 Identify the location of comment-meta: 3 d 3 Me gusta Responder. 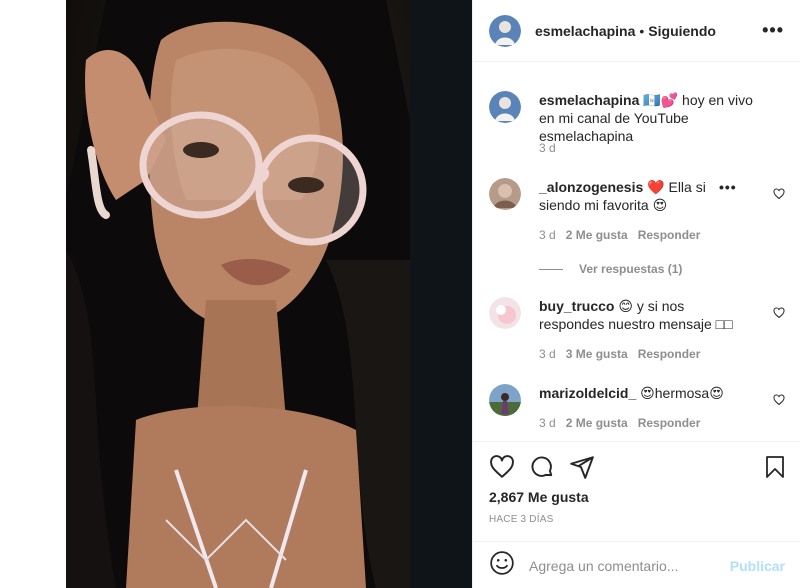
(619, 354).